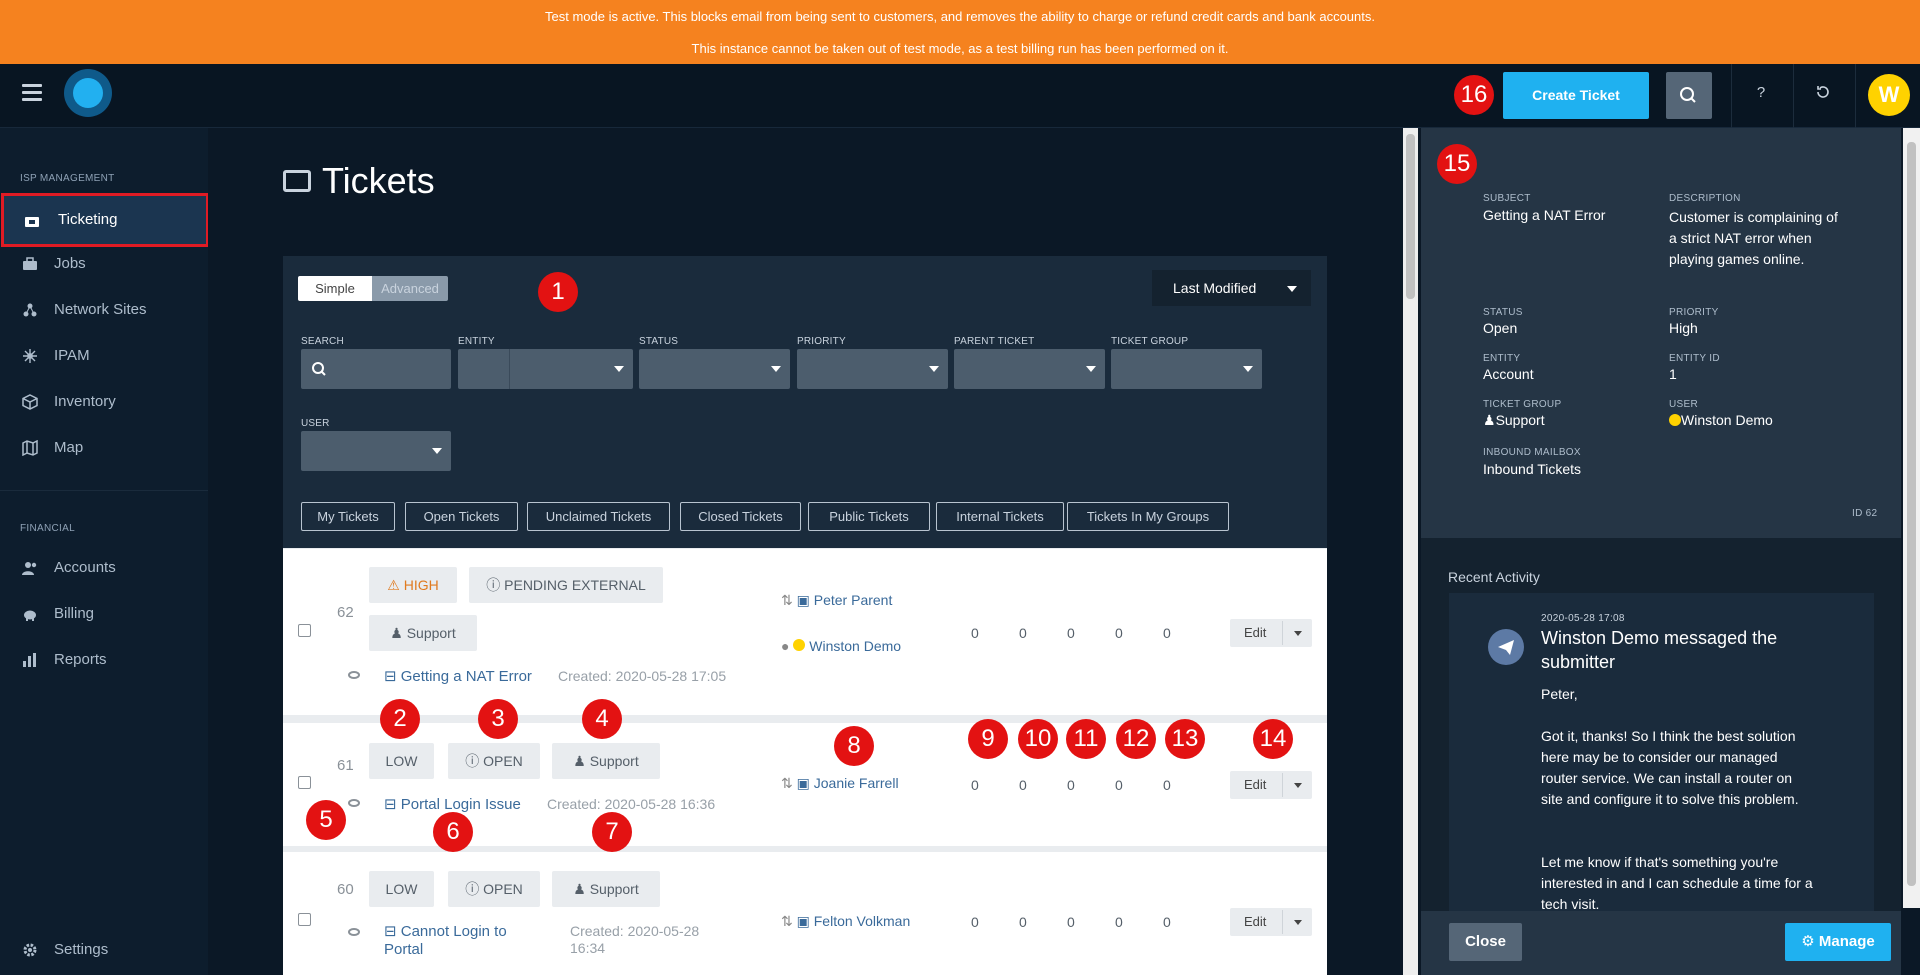 The height and width of the screenshot is (975, 1920). I want to click on sidebar-item-inventory: Inventory, so click(104, 402).